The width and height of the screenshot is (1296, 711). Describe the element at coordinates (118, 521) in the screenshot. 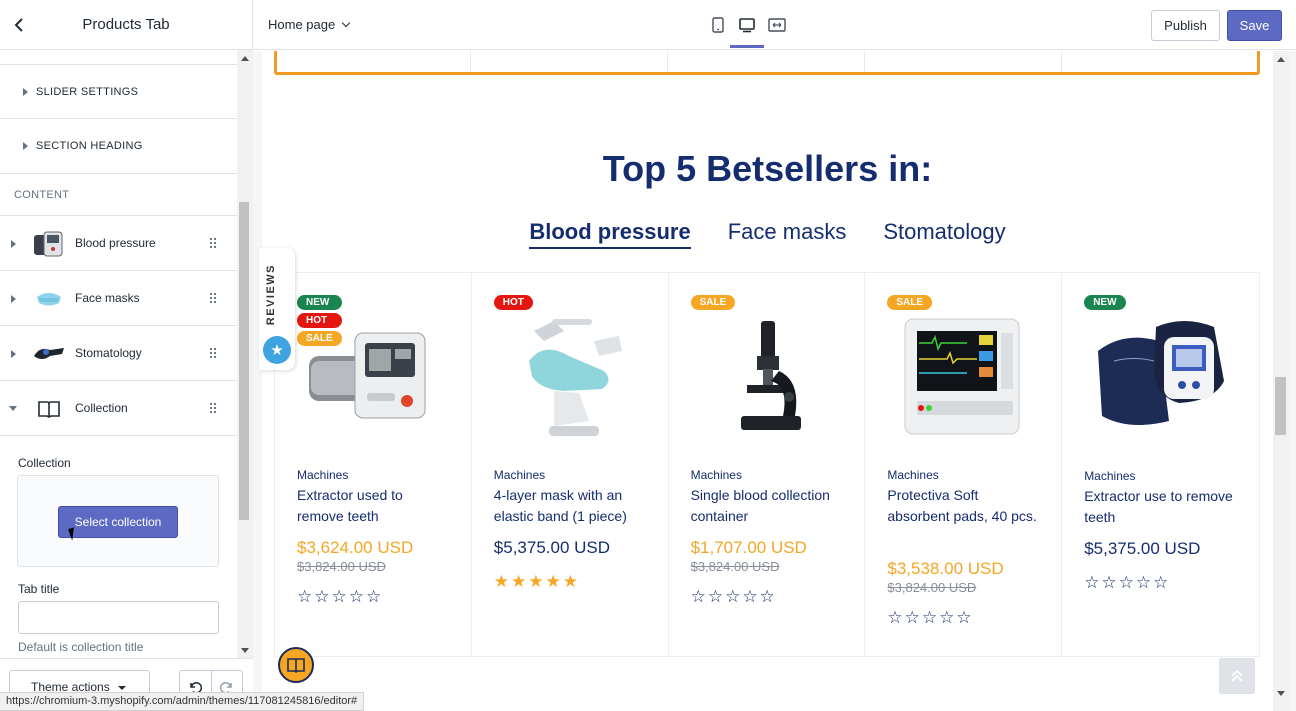

I see `collection-picker: Select collection` at that location.